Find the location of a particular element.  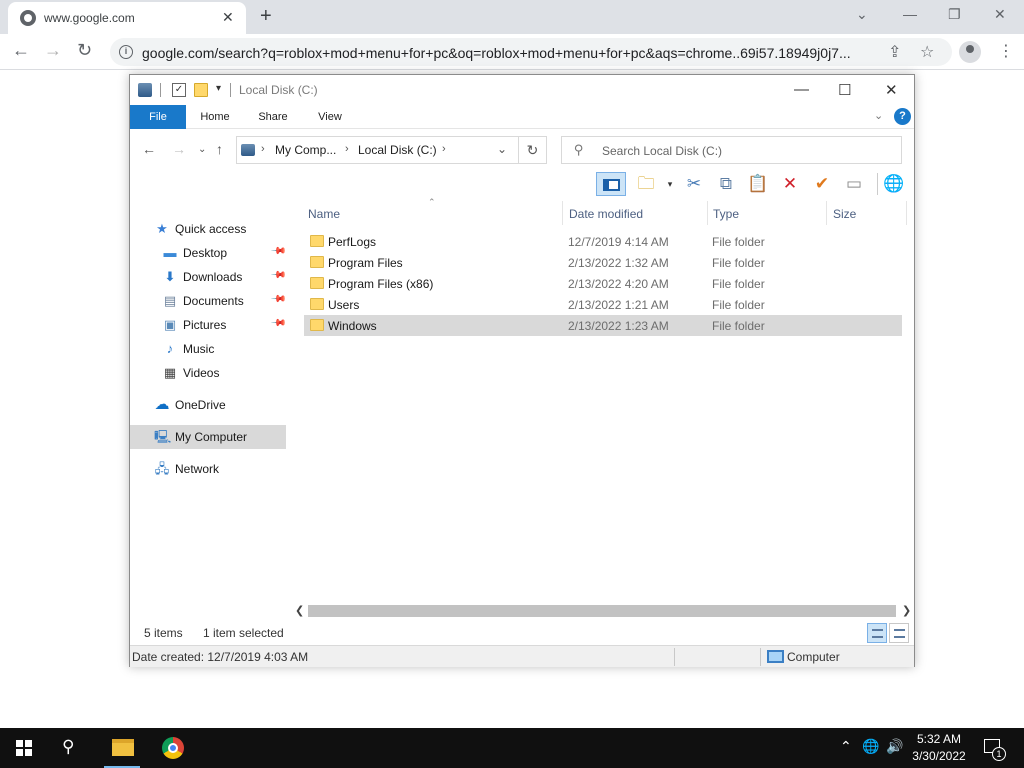

nav-music: ♪ Music is located at coordinates (208, 349).